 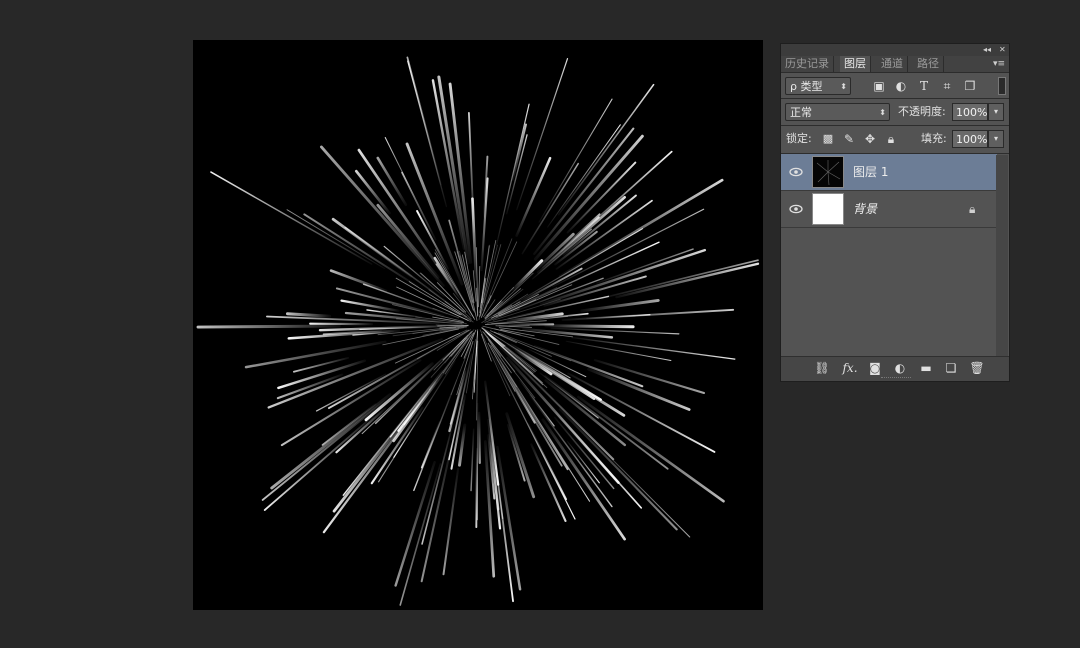 I want to click on group-folder-icon: ▬, so click(x=926, y=368).